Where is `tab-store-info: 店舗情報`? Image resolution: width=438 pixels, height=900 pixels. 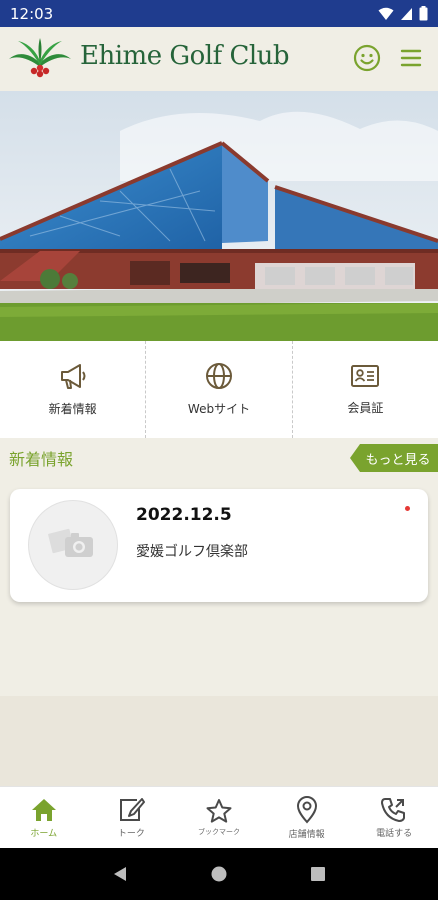 tab-store-info: 店舗情報 is located at coordinates (307, 817).